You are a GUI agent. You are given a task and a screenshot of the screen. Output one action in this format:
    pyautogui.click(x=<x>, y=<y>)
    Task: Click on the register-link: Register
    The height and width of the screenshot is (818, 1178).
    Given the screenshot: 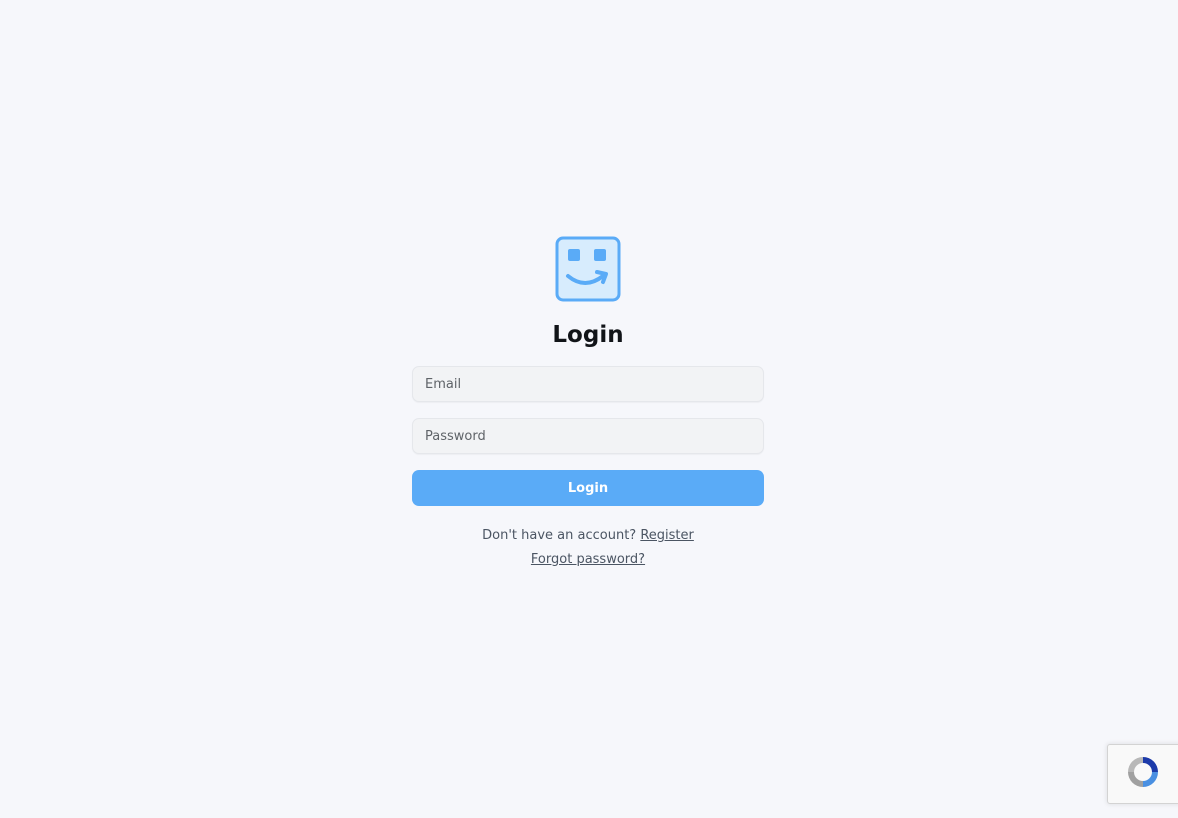 What is the action you would take?
    pyautogui.click(x=667, y=535)
    